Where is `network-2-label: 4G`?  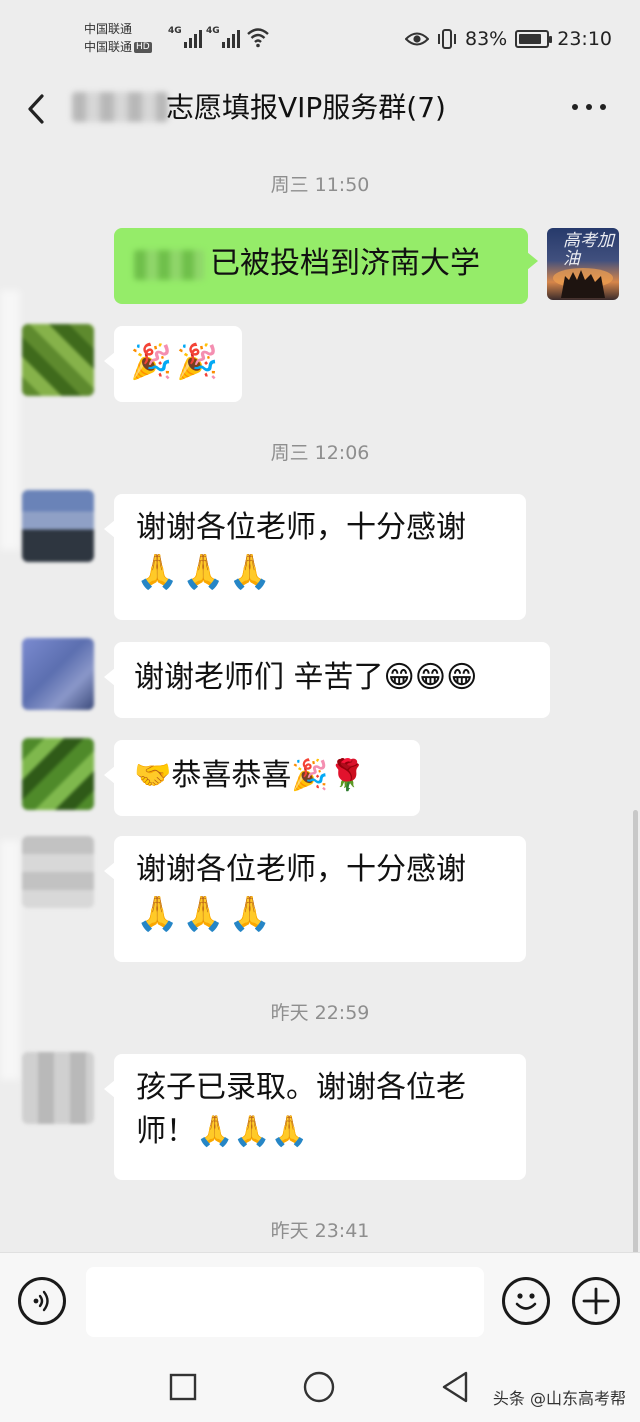 network-2-label: 4G is located at coordinates (213, 31).